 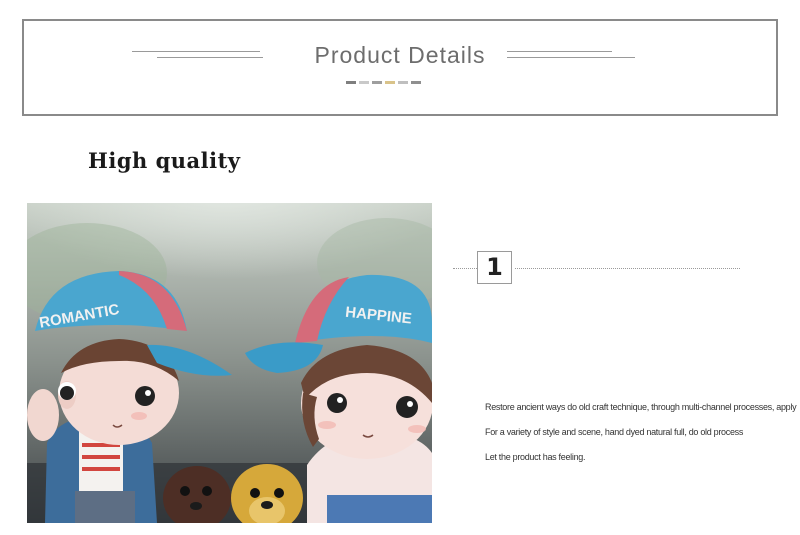 I want to click on banner-right-line-bottom, so click(x=571, y=57).